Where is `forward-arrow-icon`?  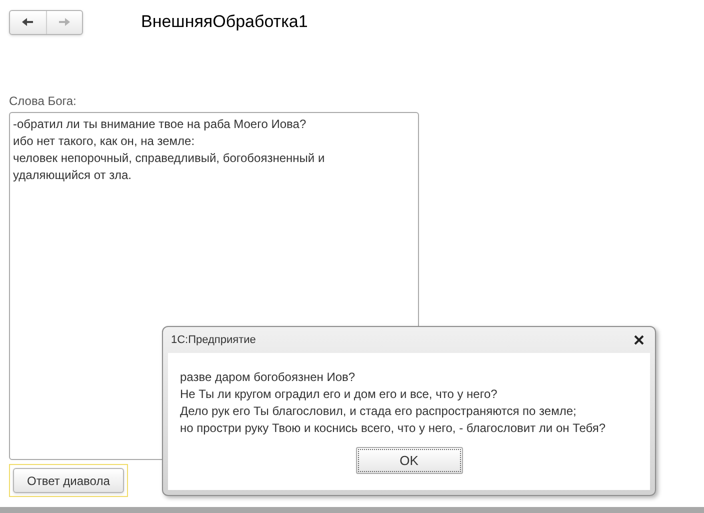 forward-arrow-icon is located at coordinates (64, 22).